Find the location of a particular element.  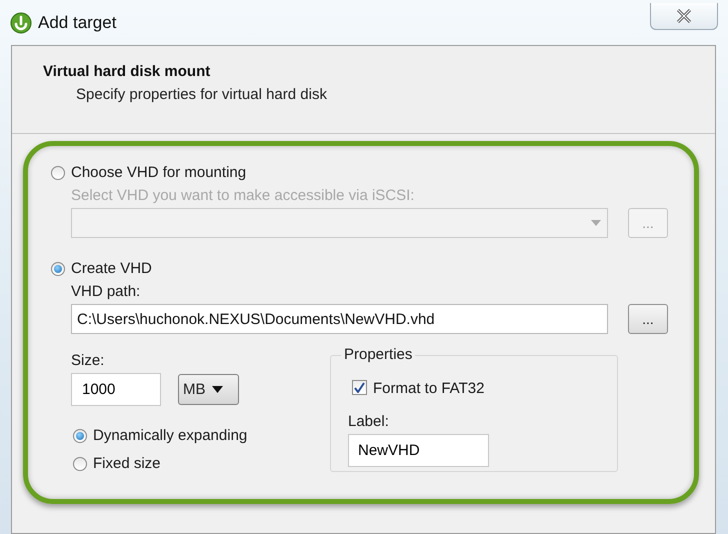

size-field: 1000 is located at coordinates (116, 389).